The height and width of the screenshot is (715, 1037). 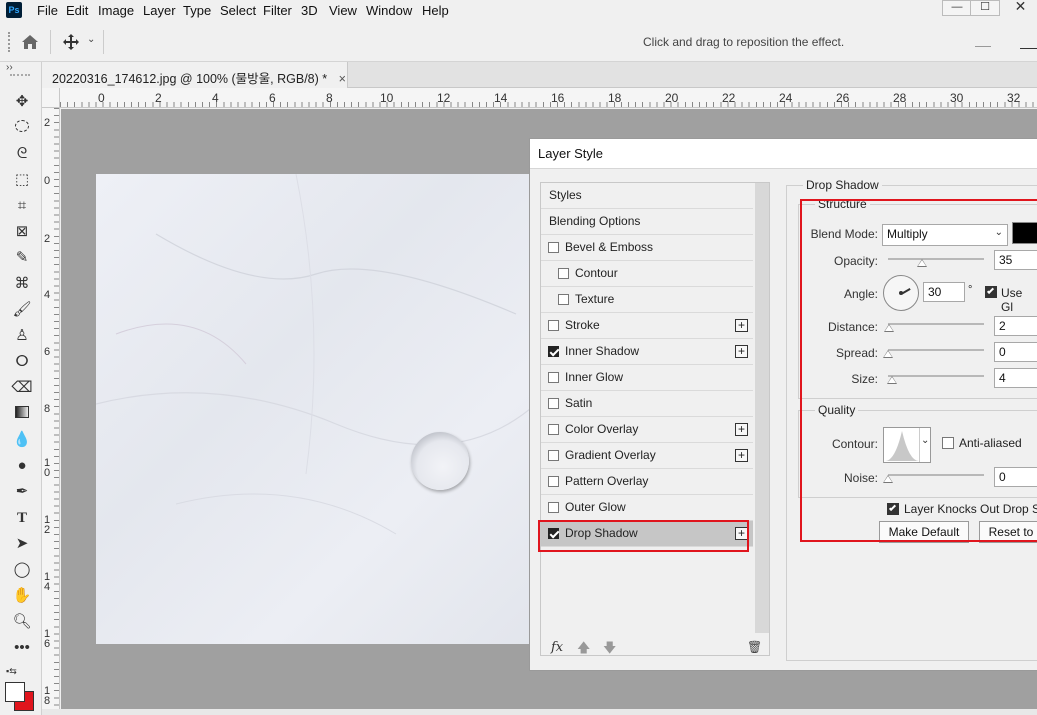 I want to click on vertical-ruler: 2 0 2 4 6 8 1 0 1 2 1 4 1 6 1 8, so click(x=51, y=411).